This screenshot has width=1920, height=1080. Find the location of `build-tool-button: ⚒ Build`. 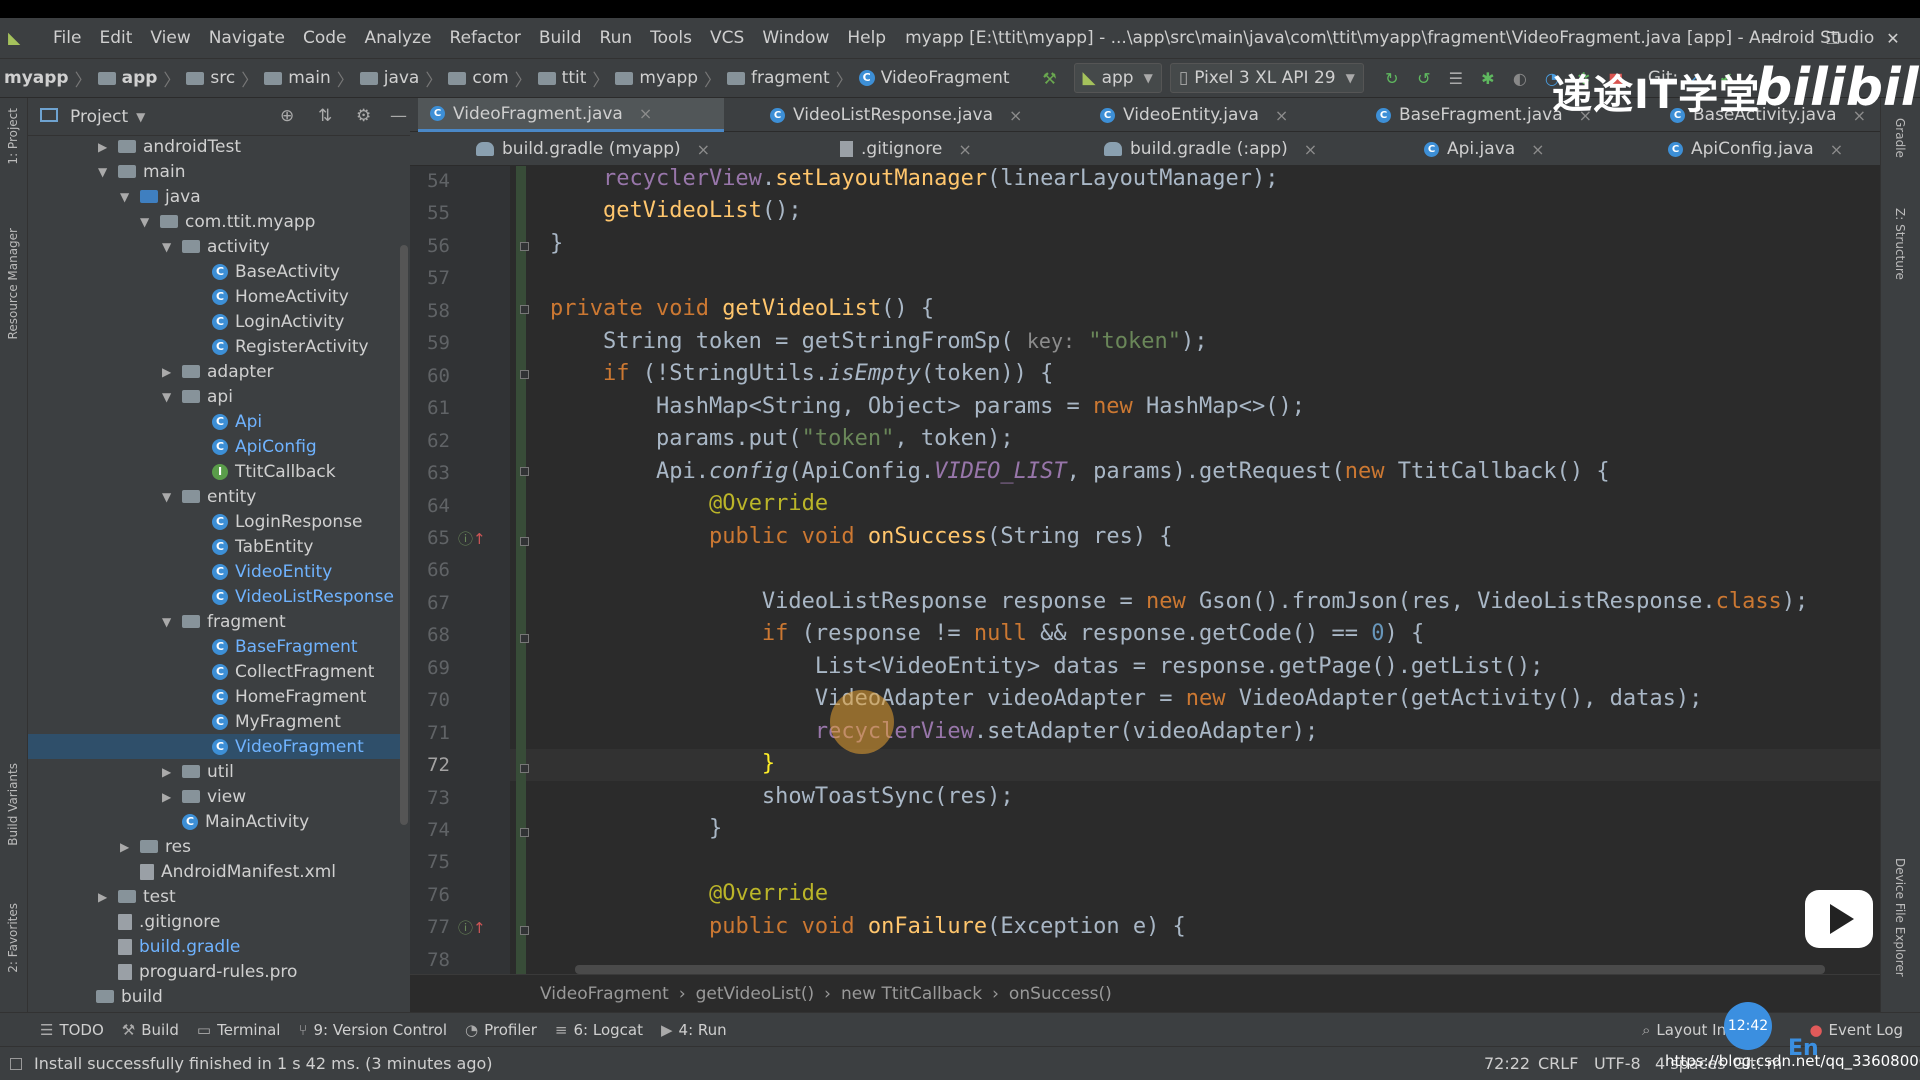

build-tool-button: ⚒ Build is located at coordinates (150, 1030).